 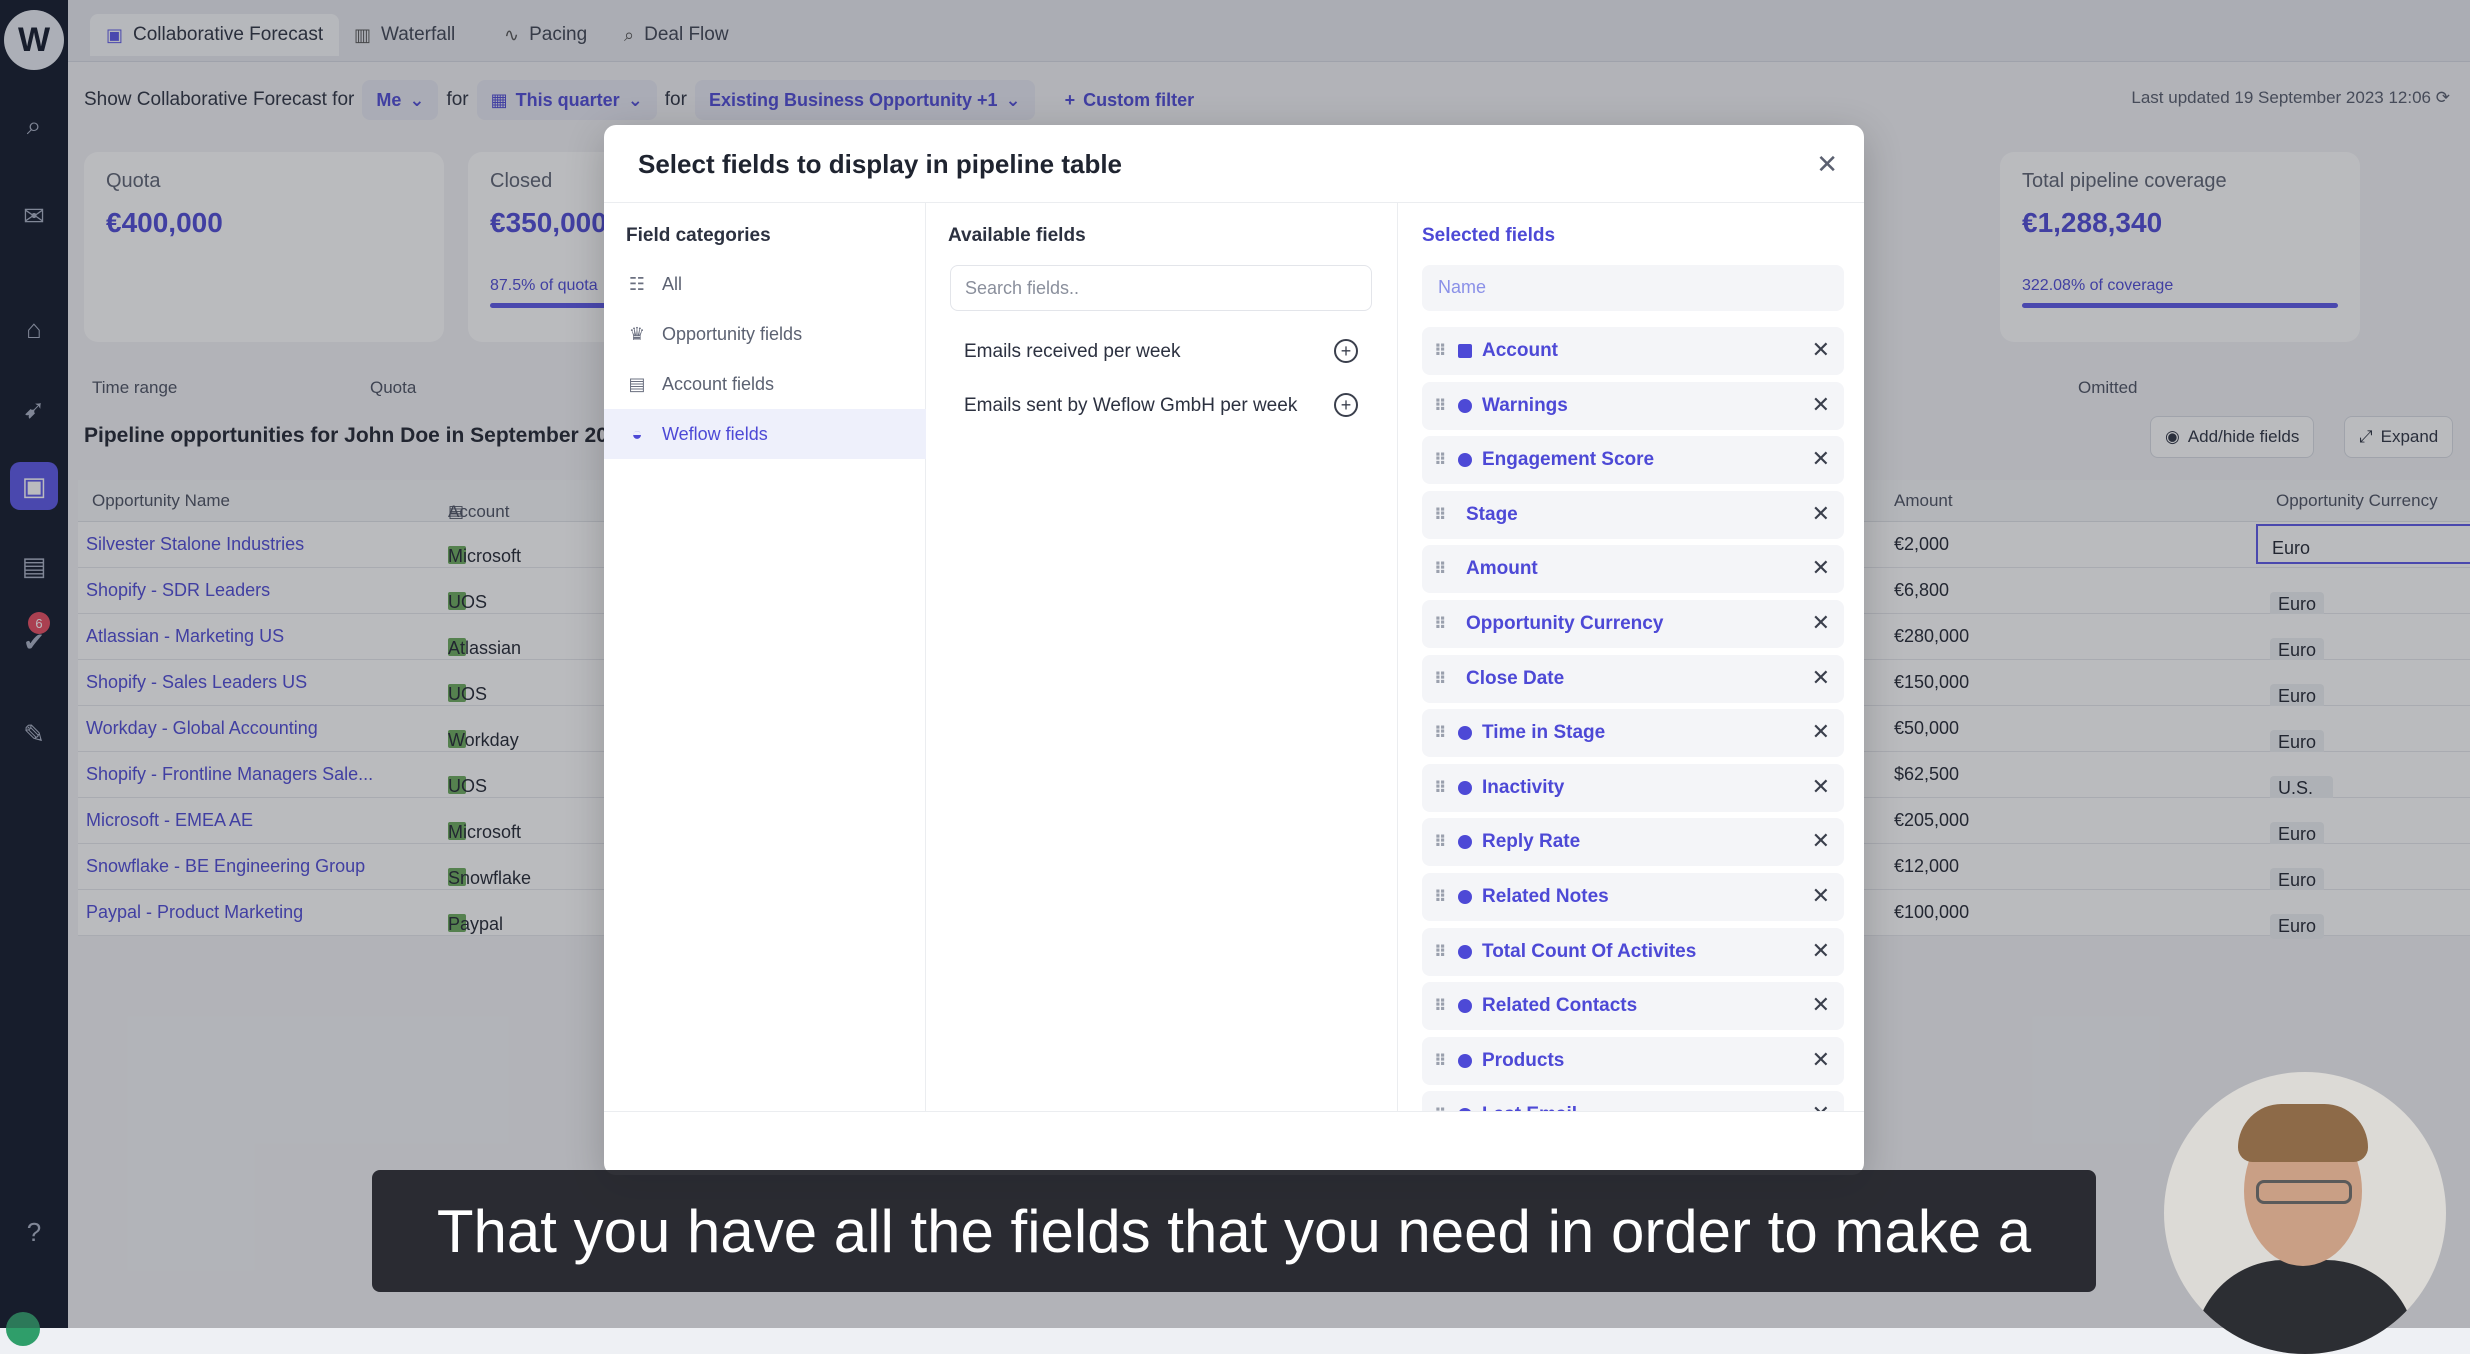 I want to click on available-field: Emails sent by Weflow GmbH per week +, so click(x=1161, y=406).